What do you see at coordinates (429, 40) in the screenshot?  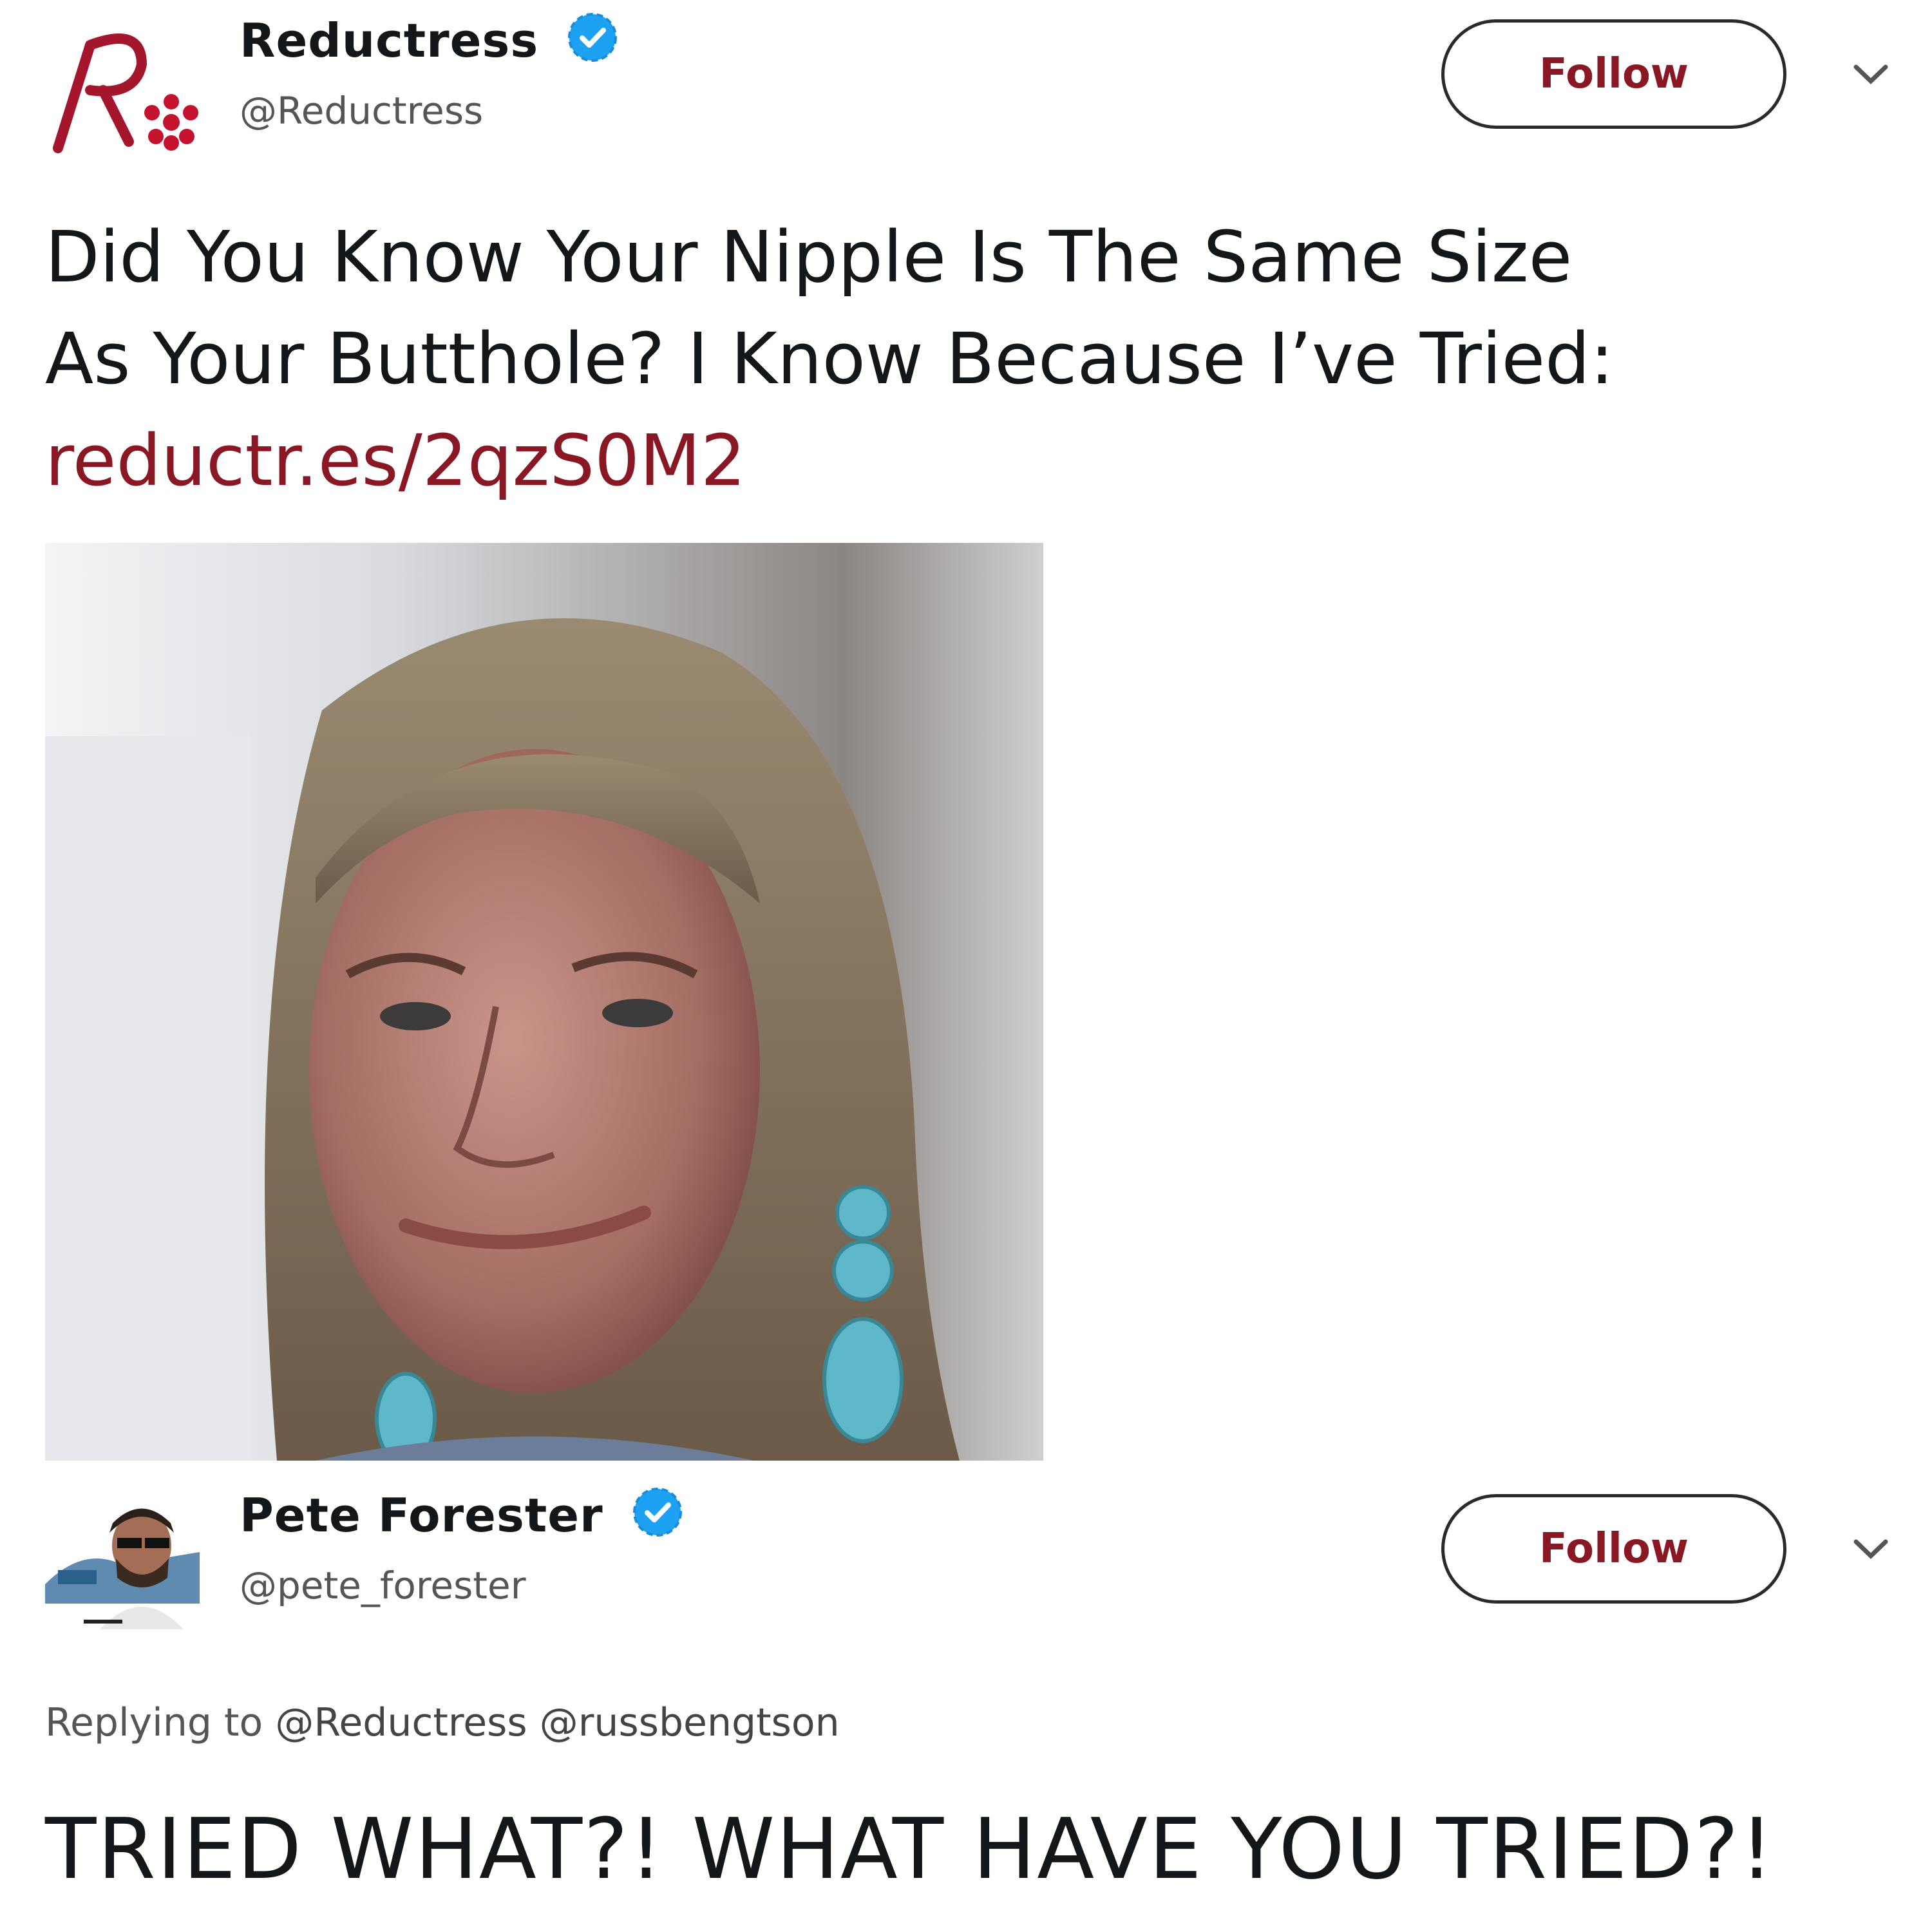 I see `author-name: Reductress` at bounding box center [429, 40].